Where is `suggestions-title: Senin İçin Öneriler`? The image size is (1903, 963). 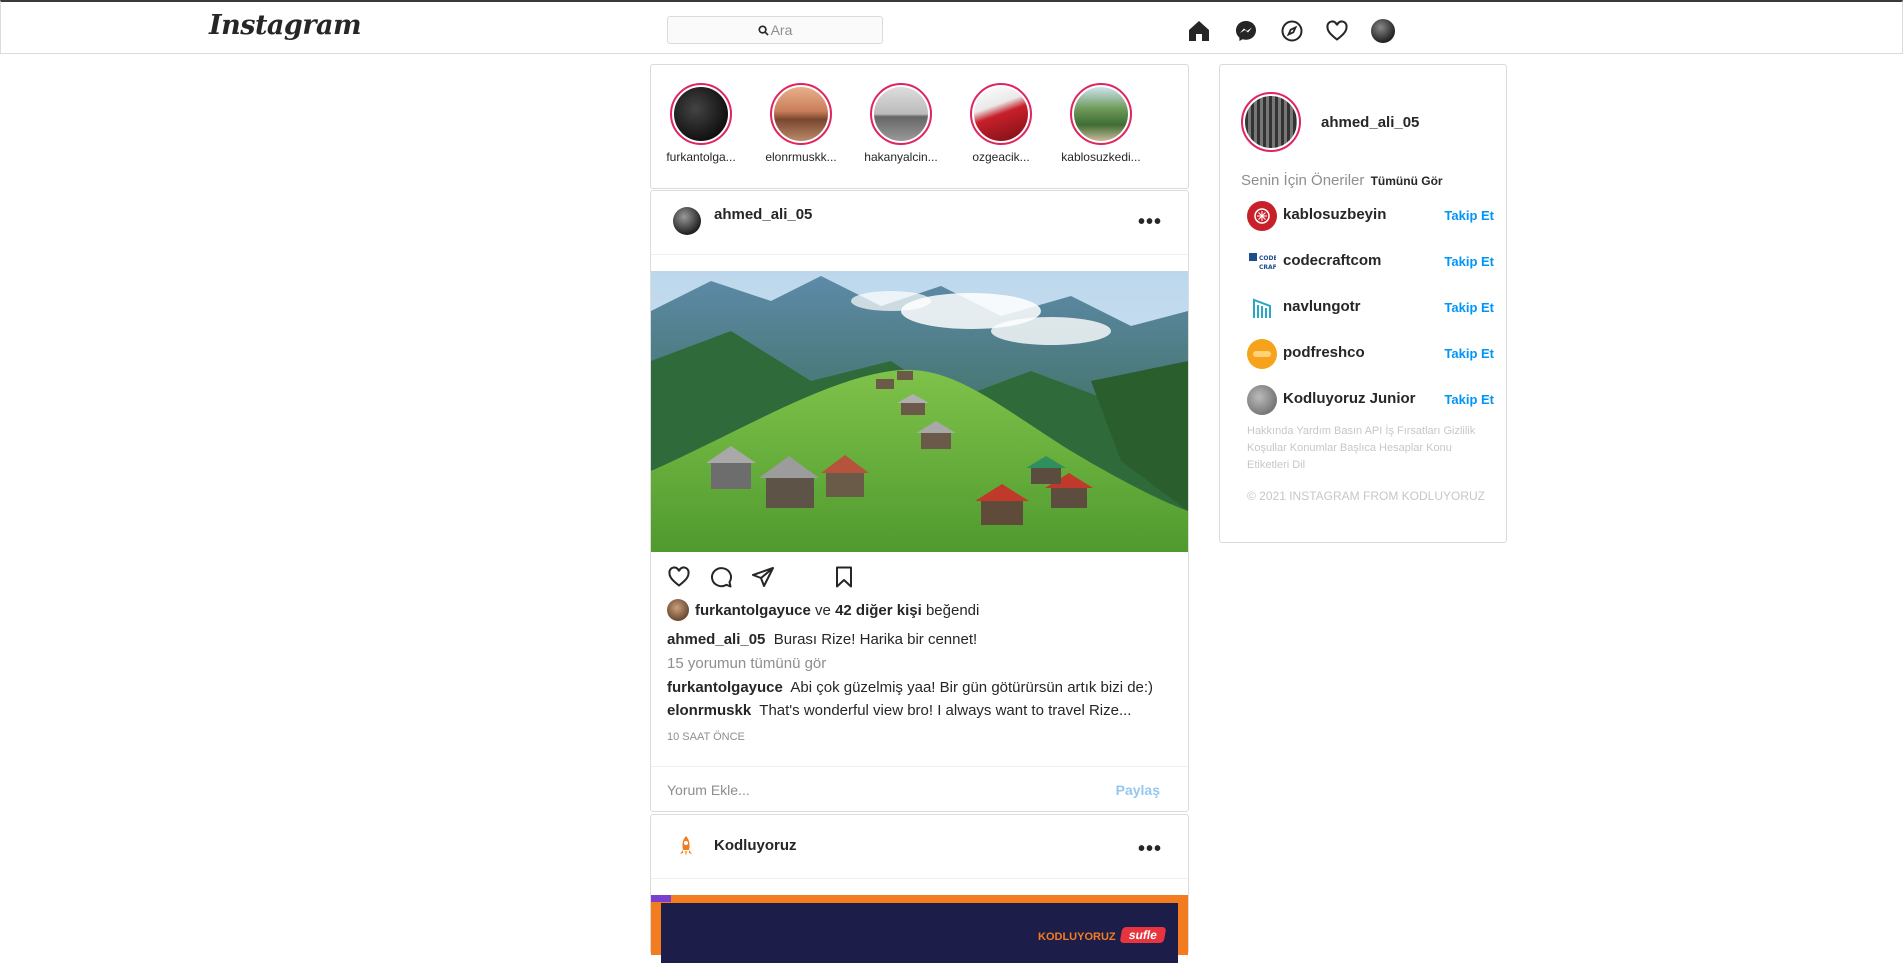 suggestions-title: Senin İçin Öneriler is located at coordinates (1303, 180).